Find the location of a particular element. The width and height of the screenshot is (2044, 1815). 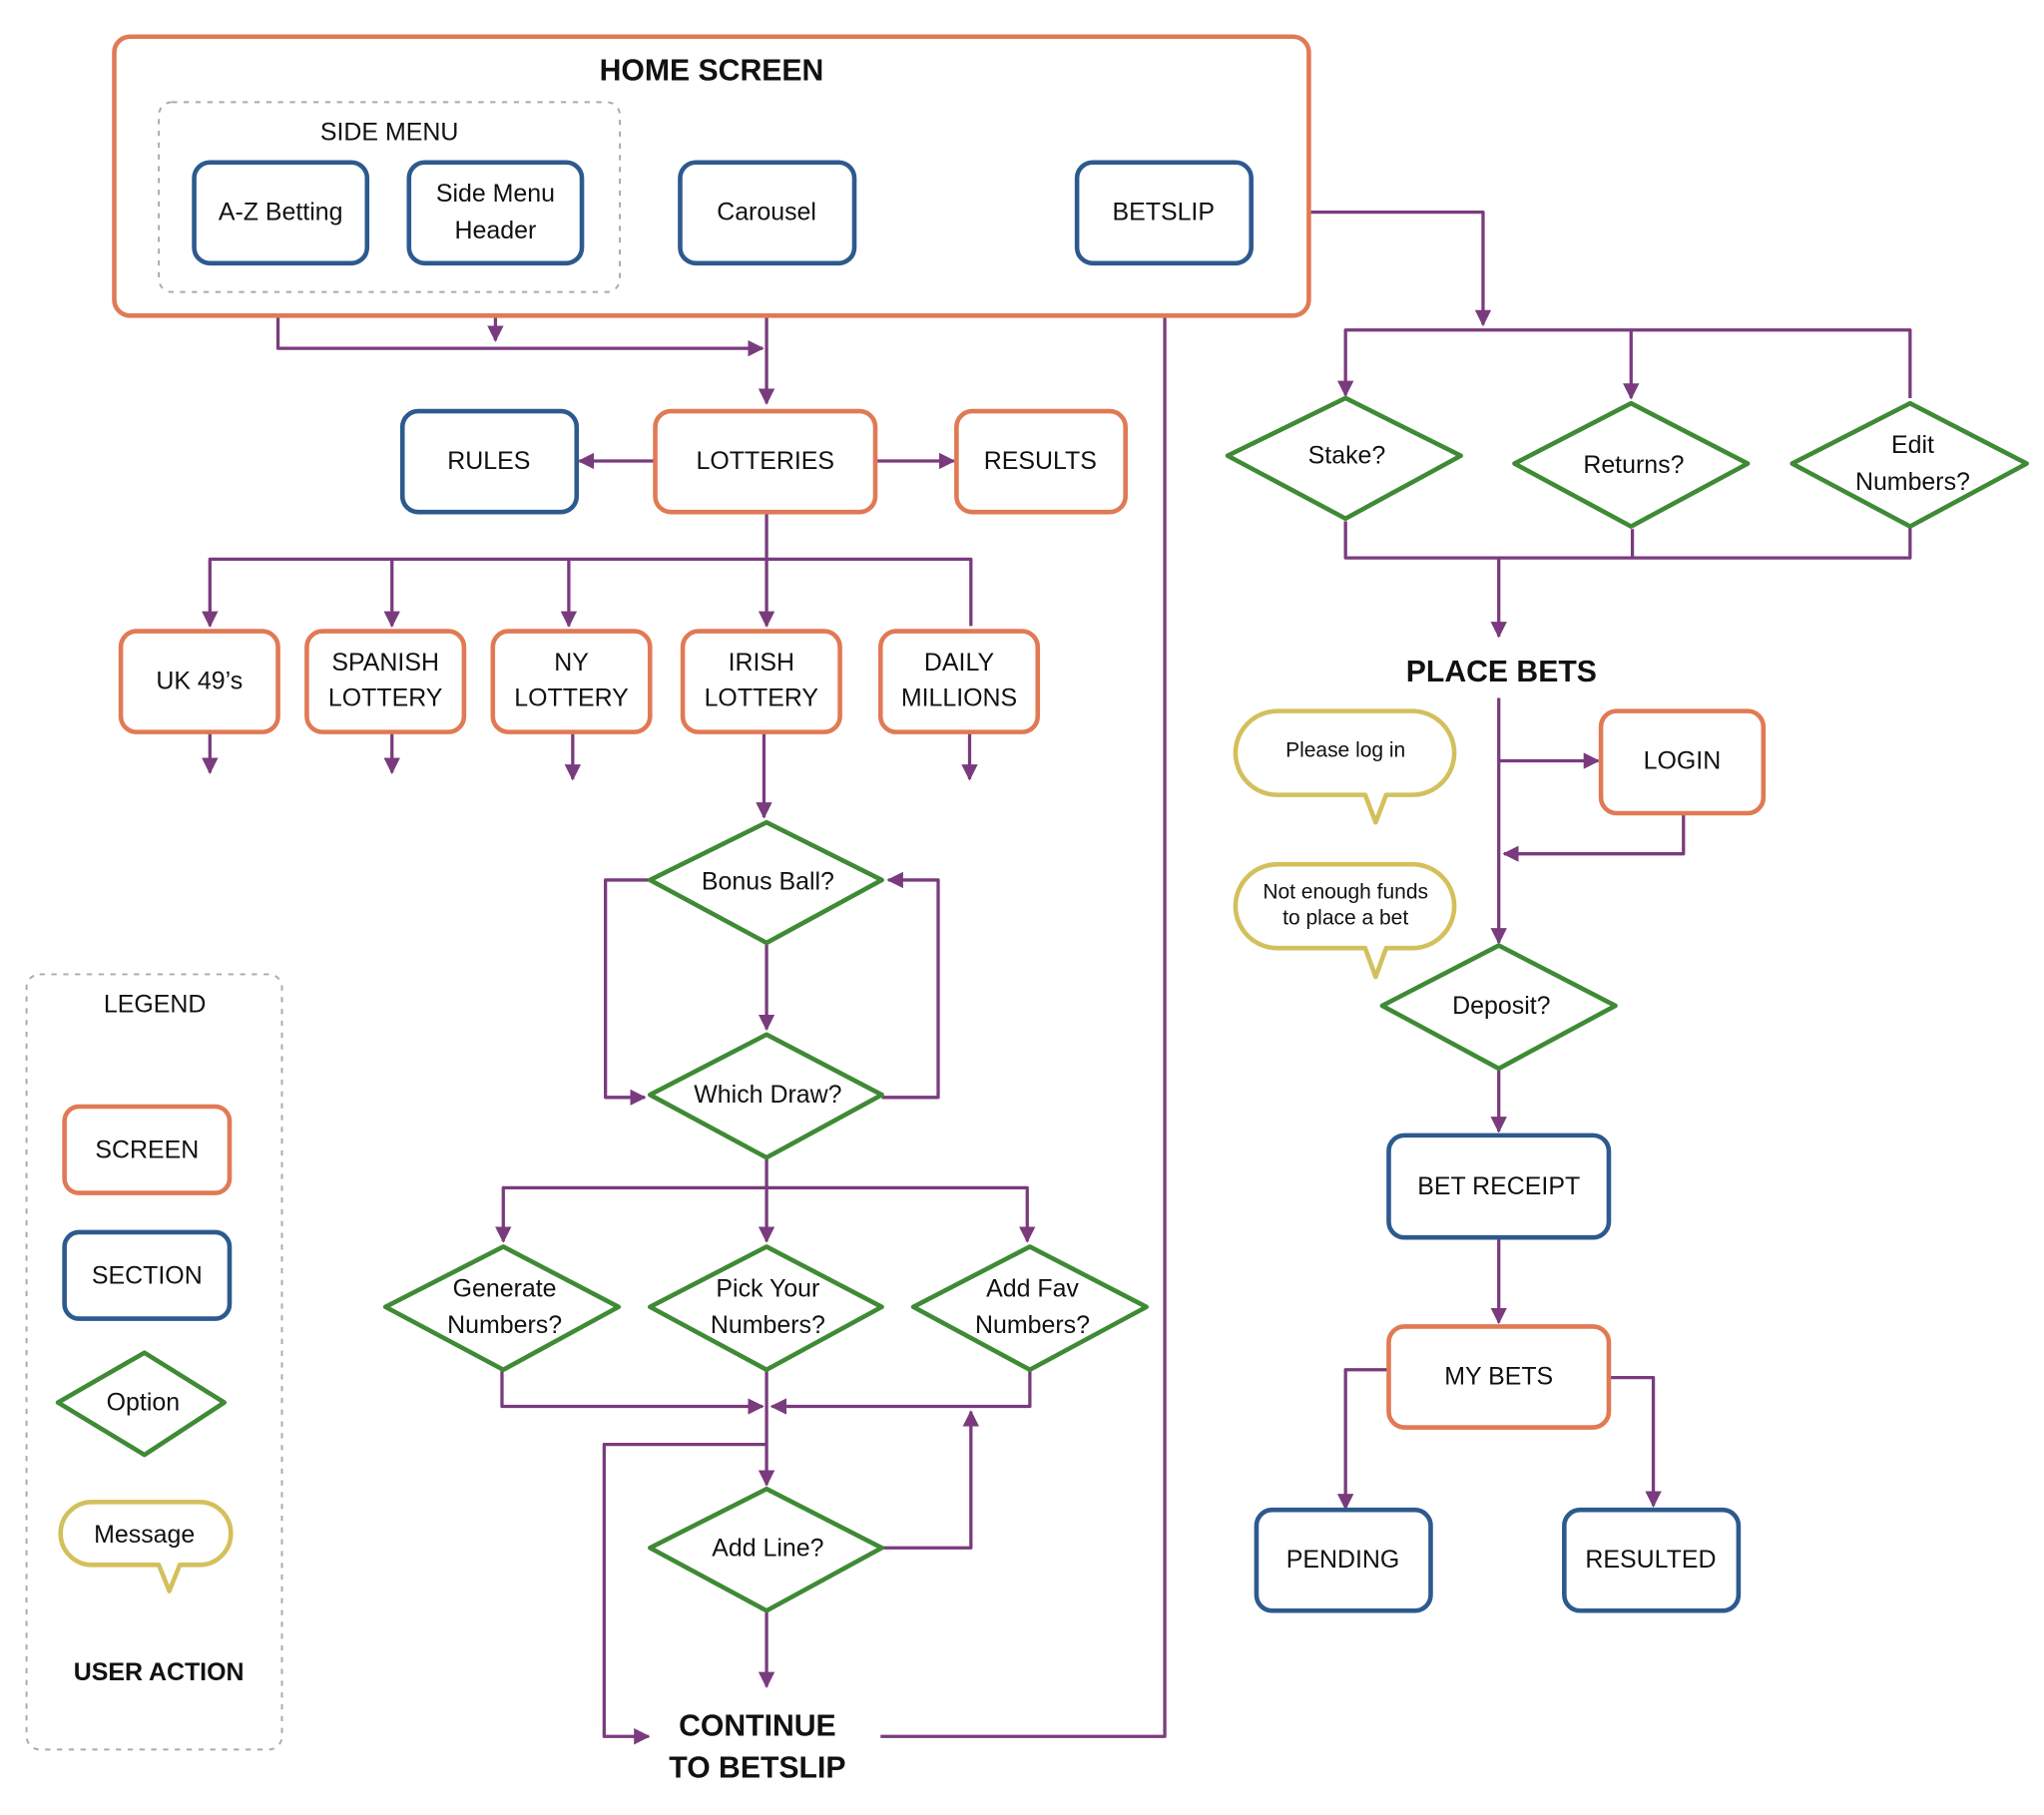

rules-node: RULES is located at coordinates (489, 461).